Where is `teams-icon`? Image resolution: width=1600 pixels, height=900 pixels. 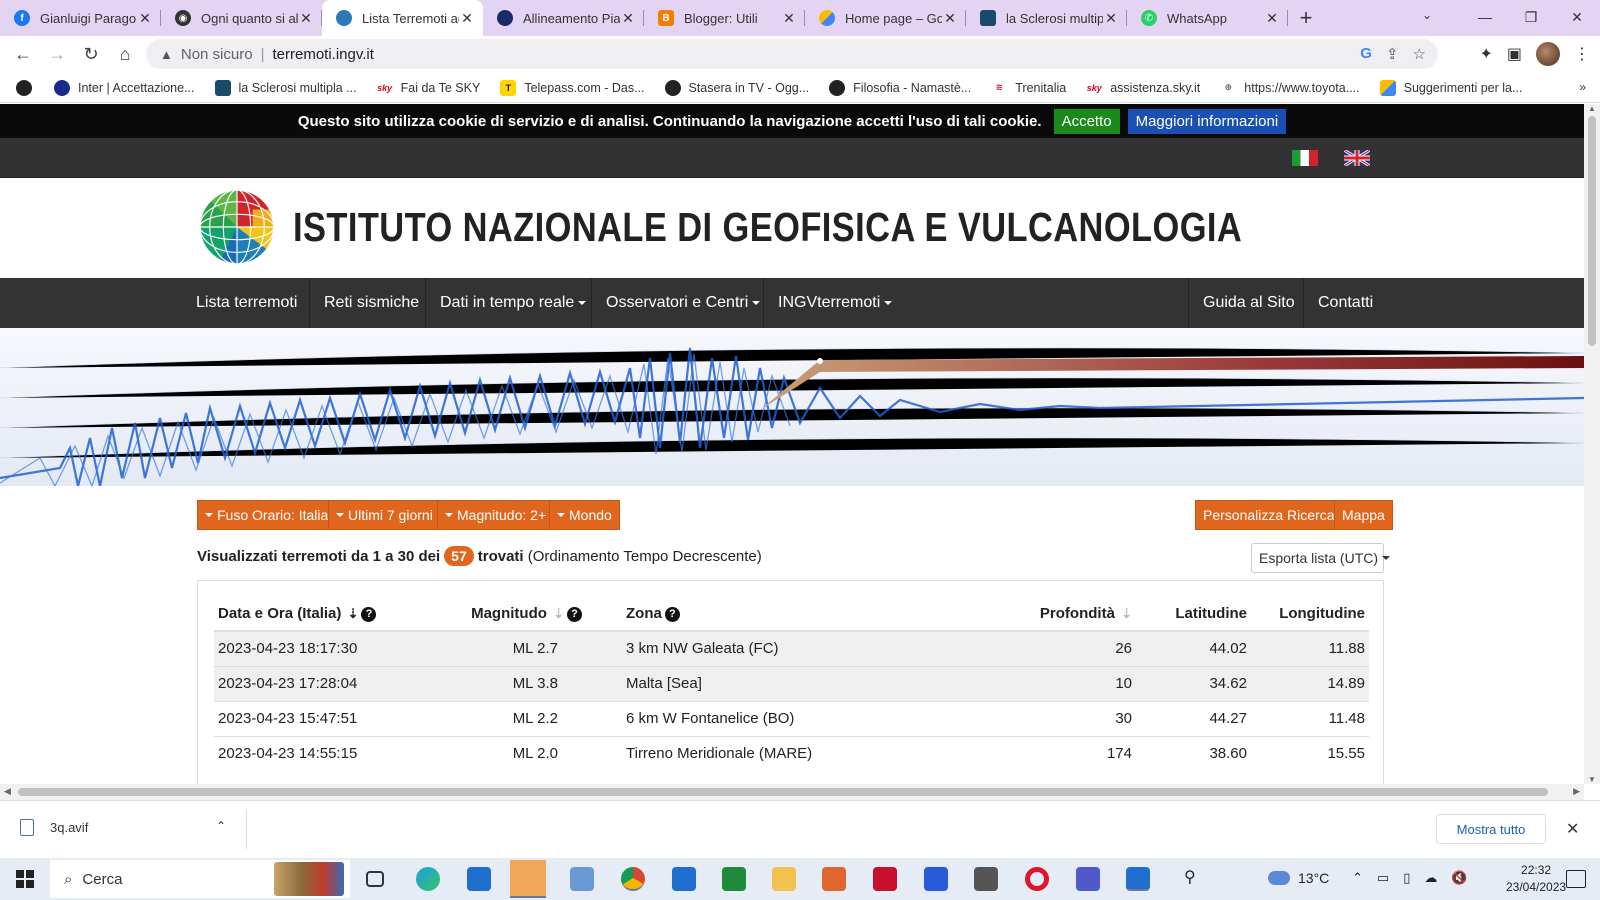 teams-icon is located at coordinates (1088, 879).